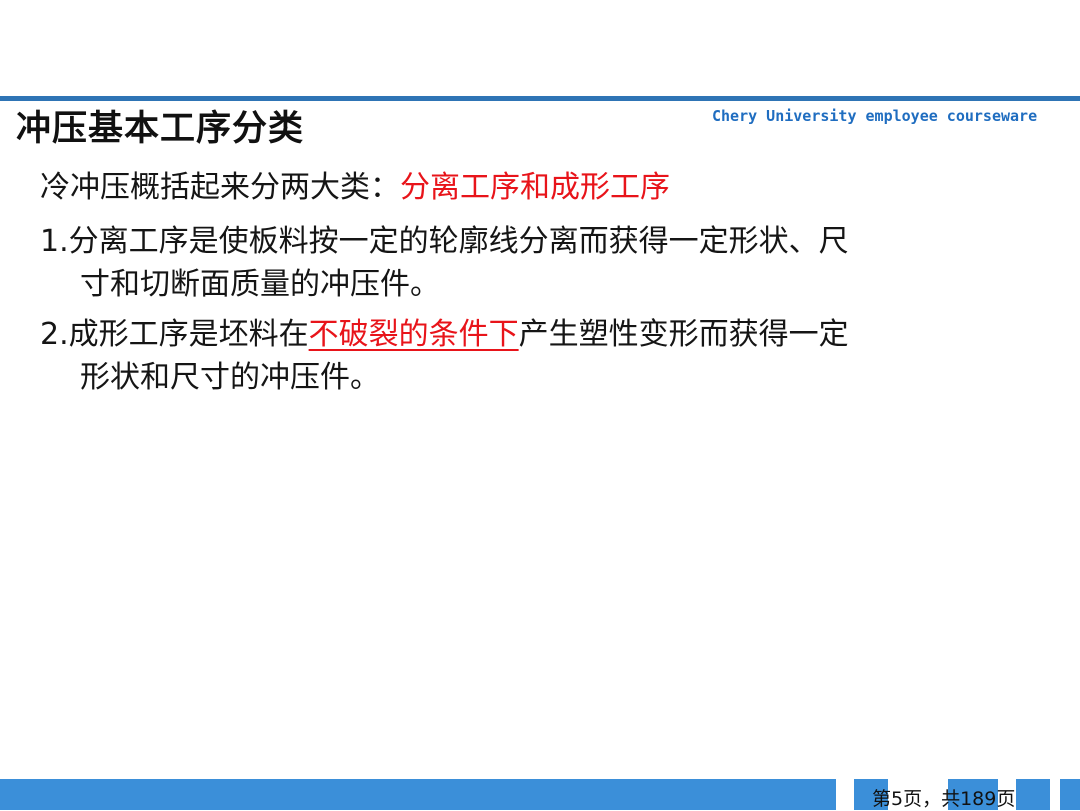 The height and width of the screenshot is (811, 1080). Describe the element at coordinates (944, 799) in the screenshot. I see `page-counter: 第5页，共189页` at that location.